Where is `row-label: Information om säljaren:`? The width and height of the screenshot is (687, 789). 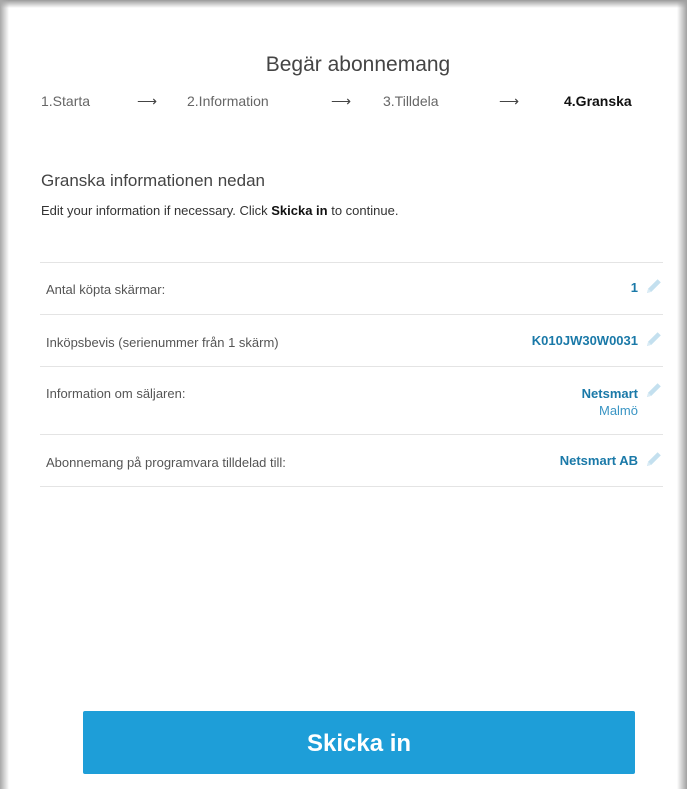
row-label: Information om säljaren: is located at coordinates (116, 393).